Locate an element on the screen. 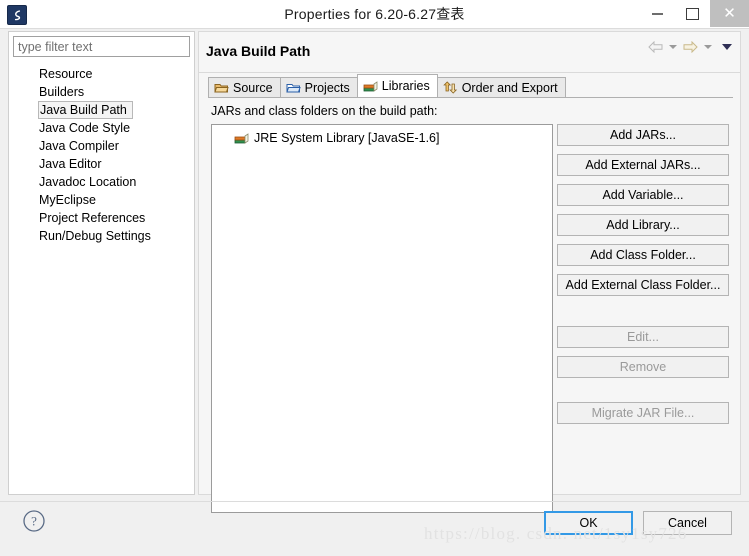  sidebar-item-java-compiler: Java Compiler is located at coordinates (101, 146).